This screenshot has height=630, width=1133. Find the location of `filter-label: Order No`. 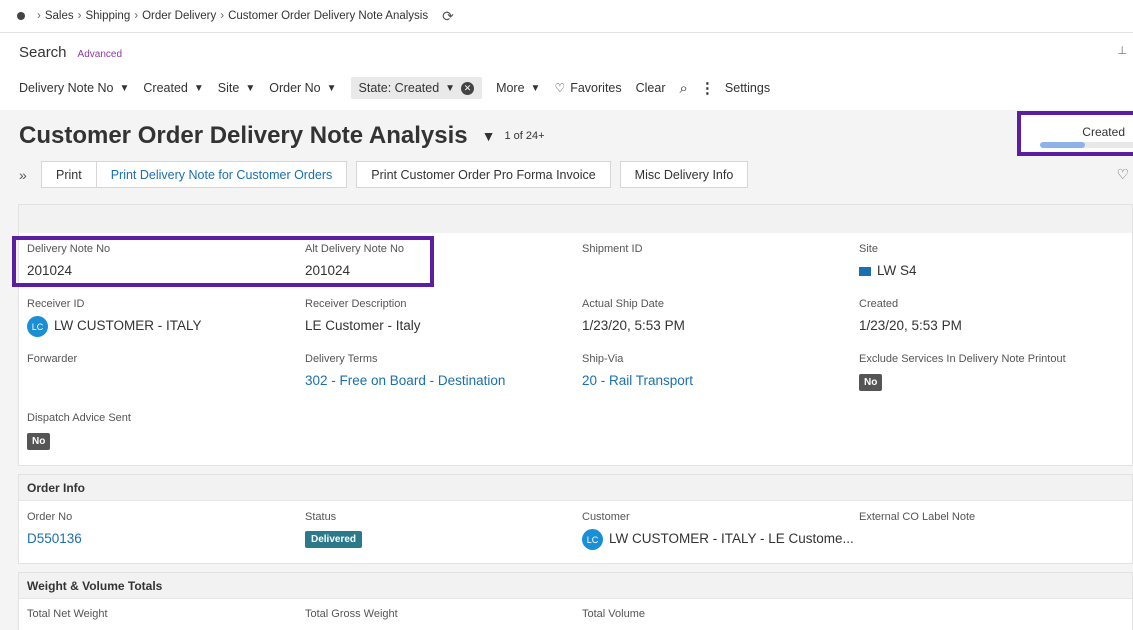

filter-label: Order No is located at coordinates (295, 88).